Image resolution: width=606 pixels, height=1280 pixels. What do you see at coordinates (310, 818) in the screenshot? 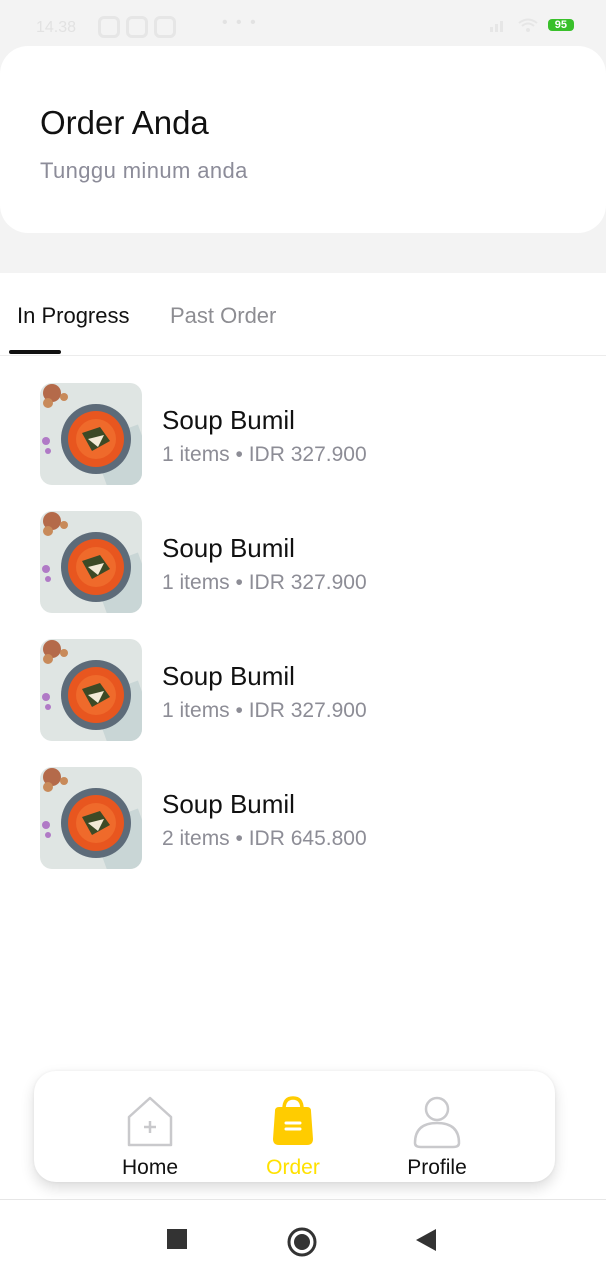
I see `order-list-item: Soup Bumil 2 items • IDR 645.800` at bounding box center [310, 818].